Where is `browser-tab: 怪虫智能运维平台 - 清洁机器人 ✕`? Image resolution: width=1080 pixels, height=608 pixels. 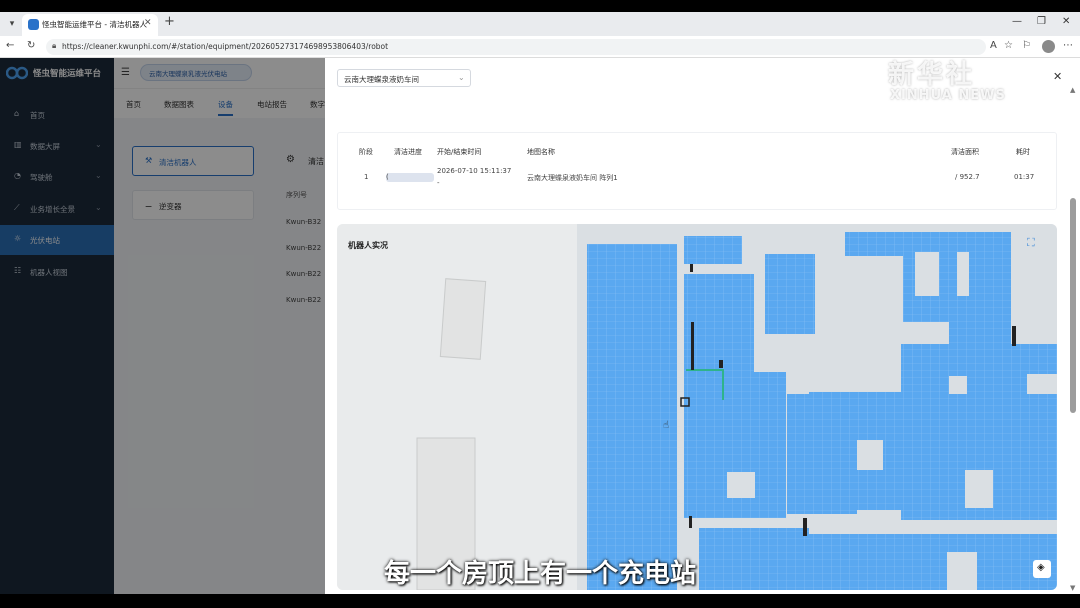 browser-tab: 怪虫智能运维平台 - 清洁机器人 ✕ is located at coordinates (90, 25).